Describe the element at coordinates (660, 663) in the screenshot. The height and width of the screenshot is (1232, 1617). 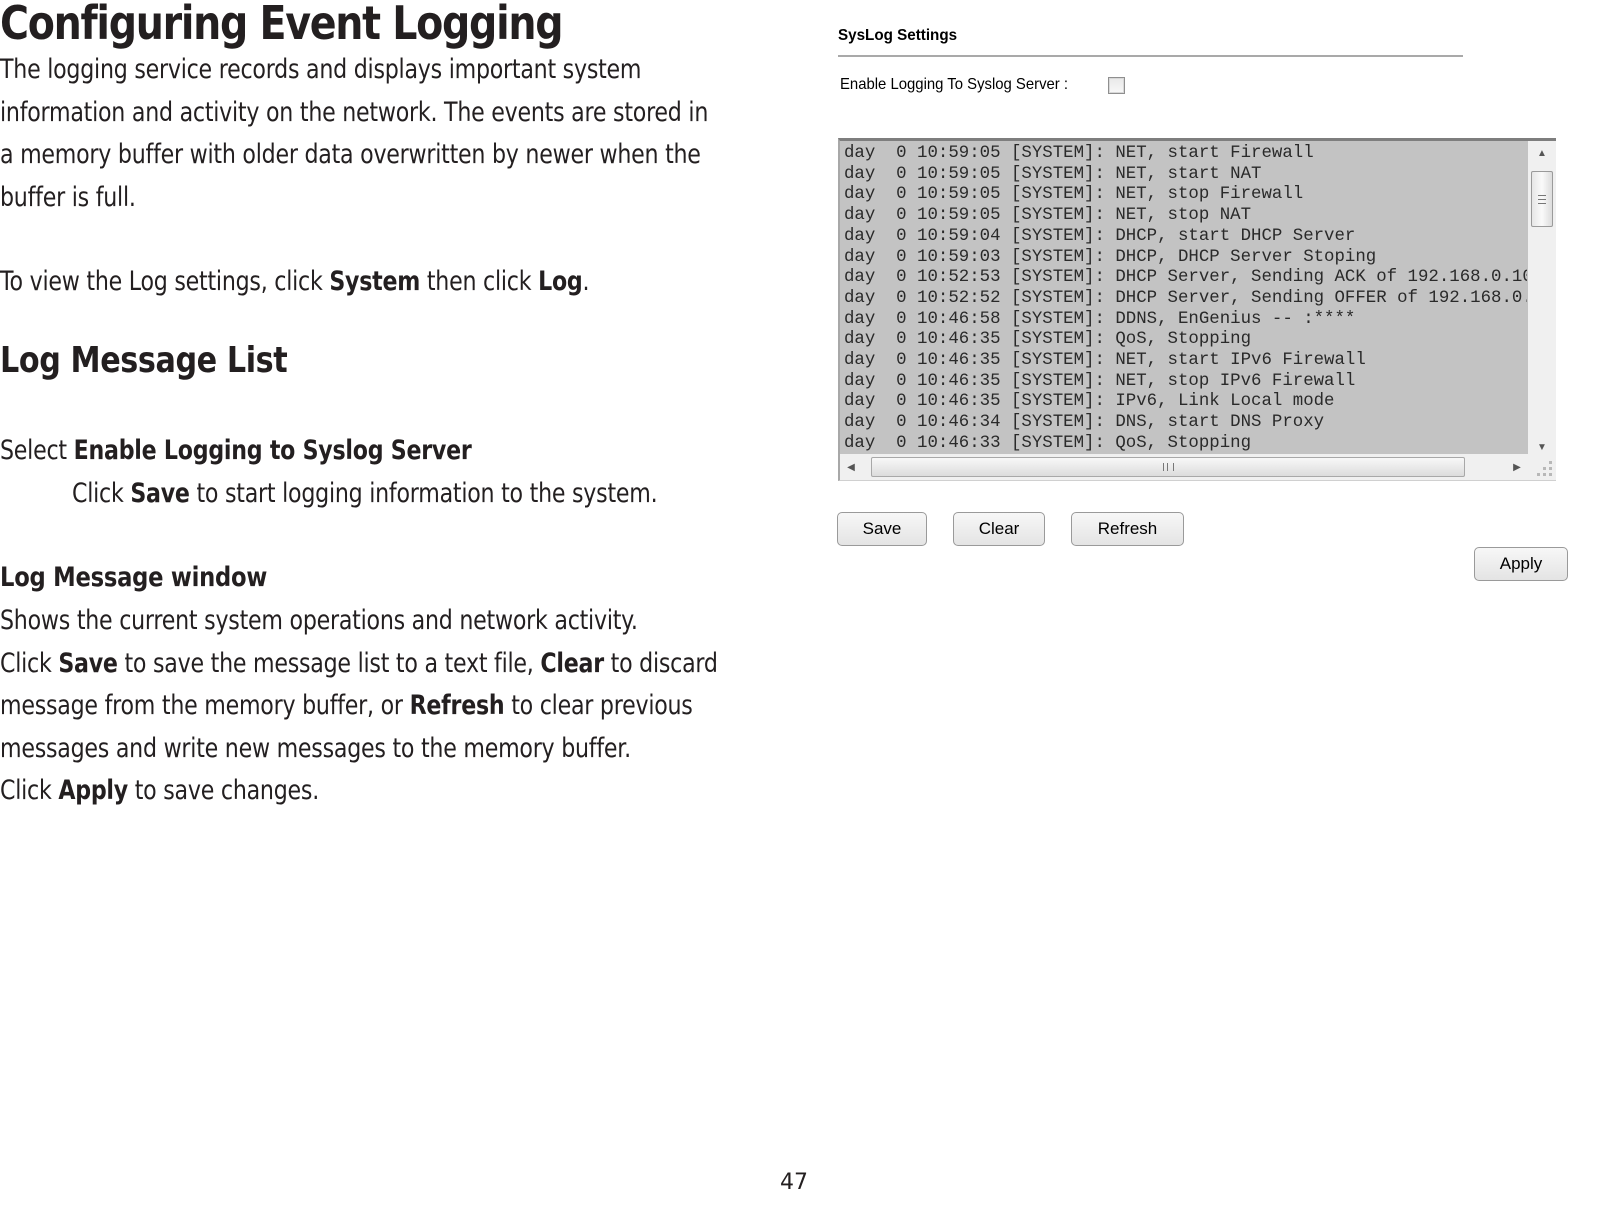
I see `desc-text: to discard` at that location.